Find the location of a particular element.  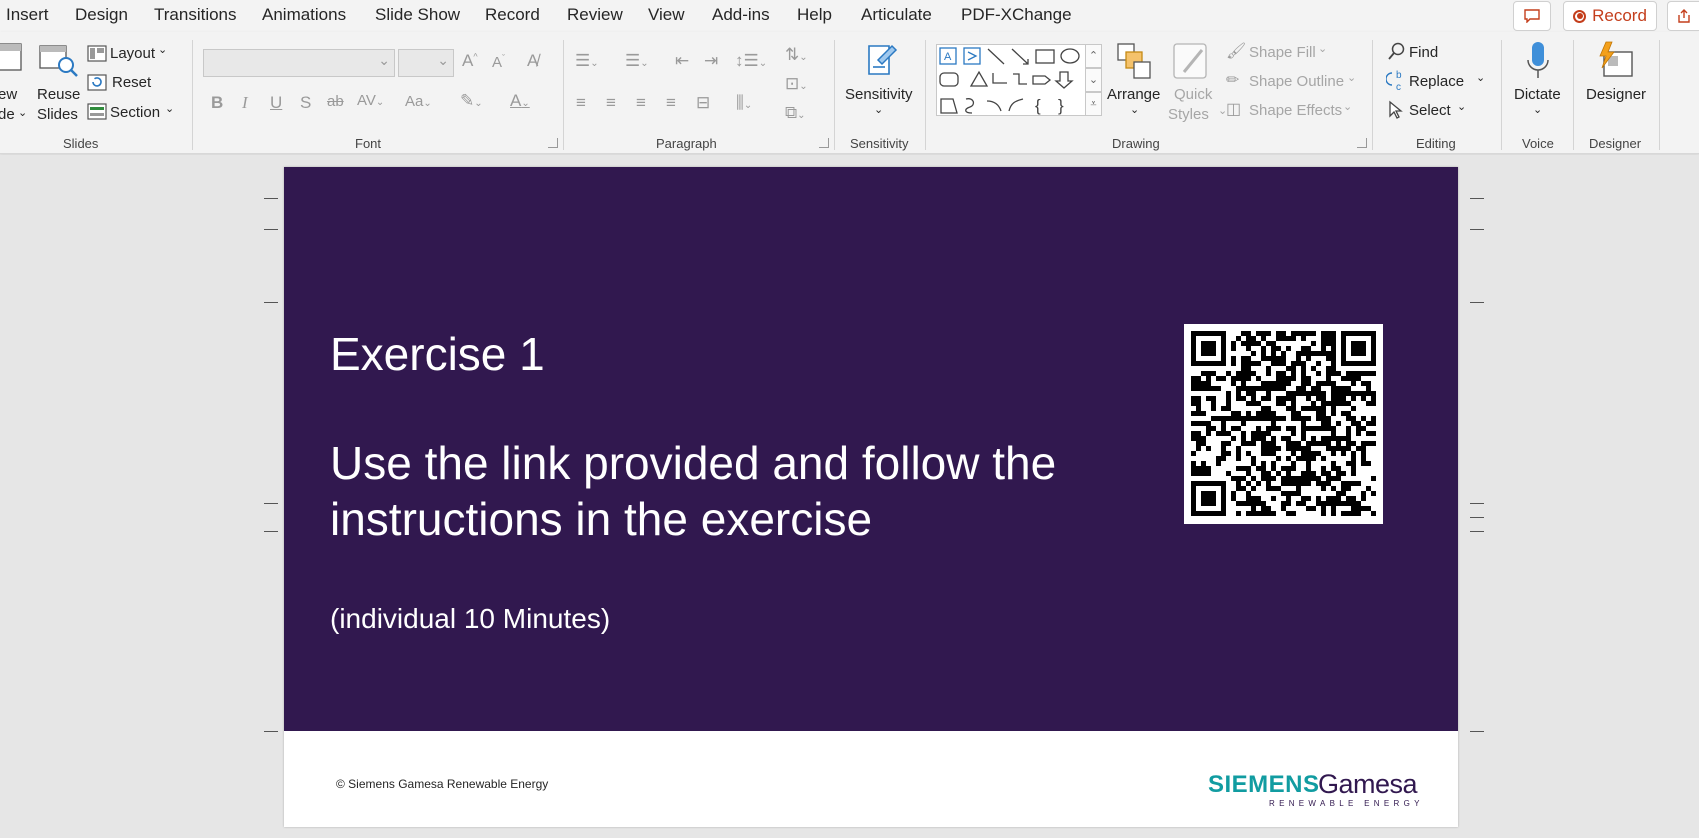

tab-help: Help is located at coordinates (814, 15).